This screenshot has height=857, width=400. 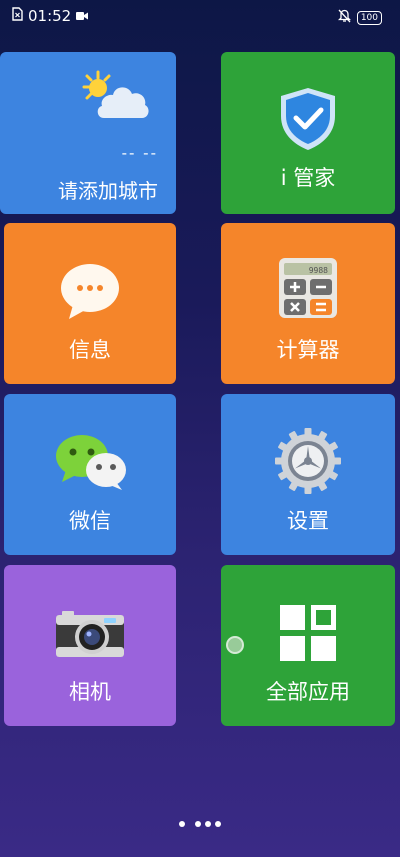 I want to click on app-grid-icon, so click(x=308, y=633).